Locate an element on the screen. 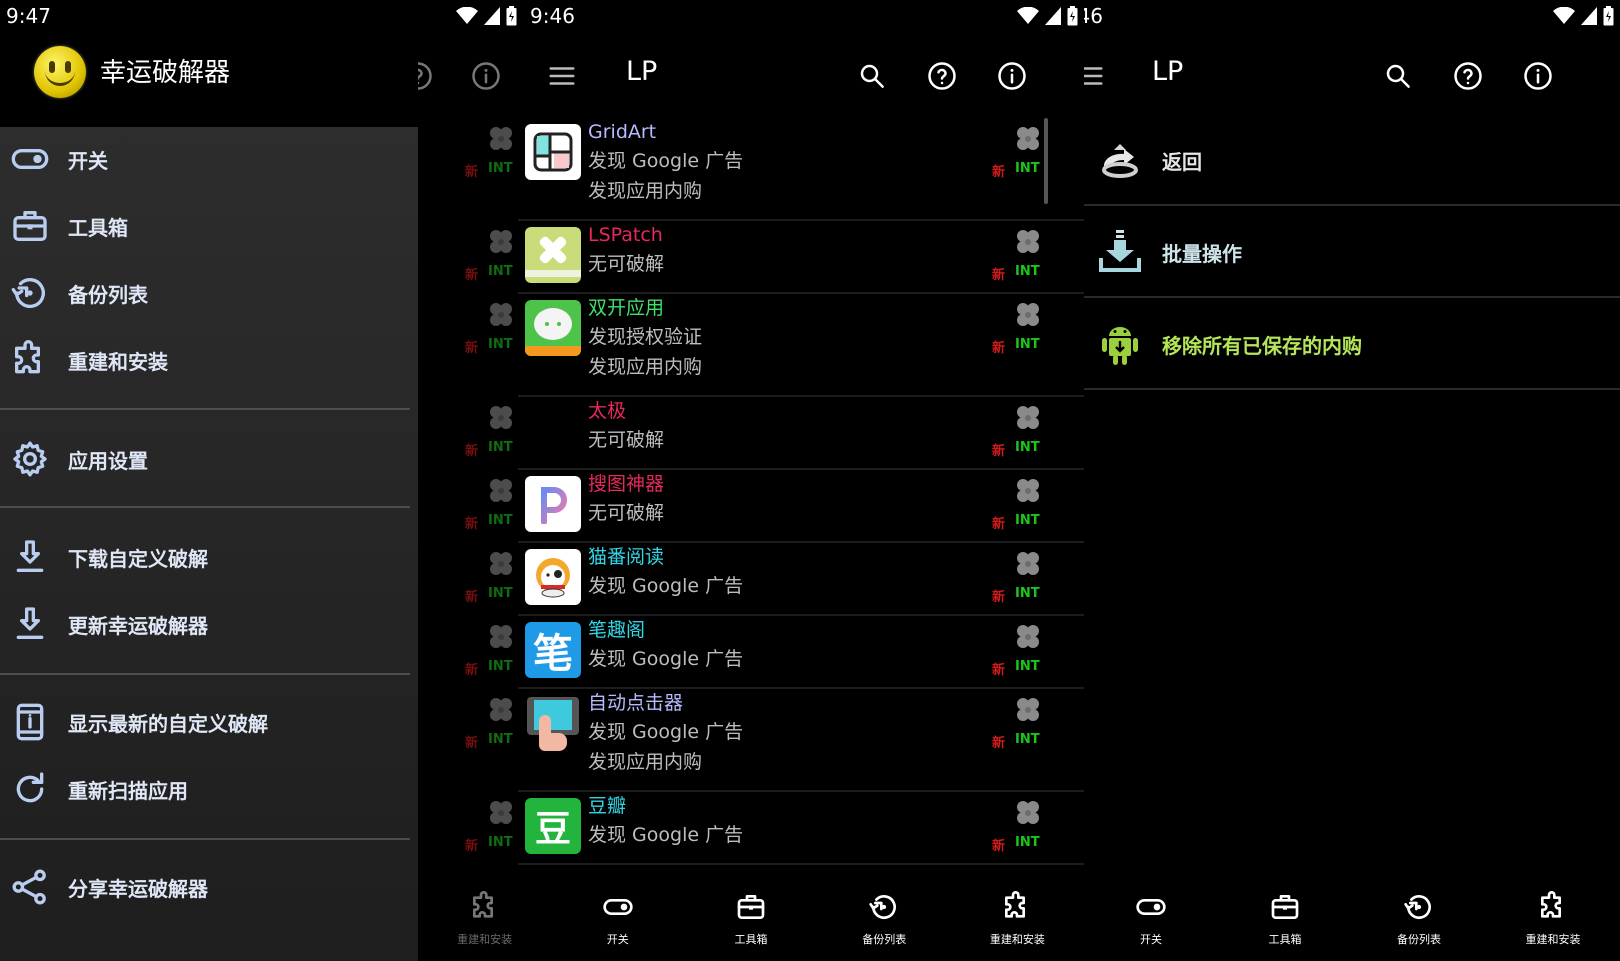 This screenshot has height=961, width=1620. app-status-line: 发现应用内购 is located at coordinates (645, 762).